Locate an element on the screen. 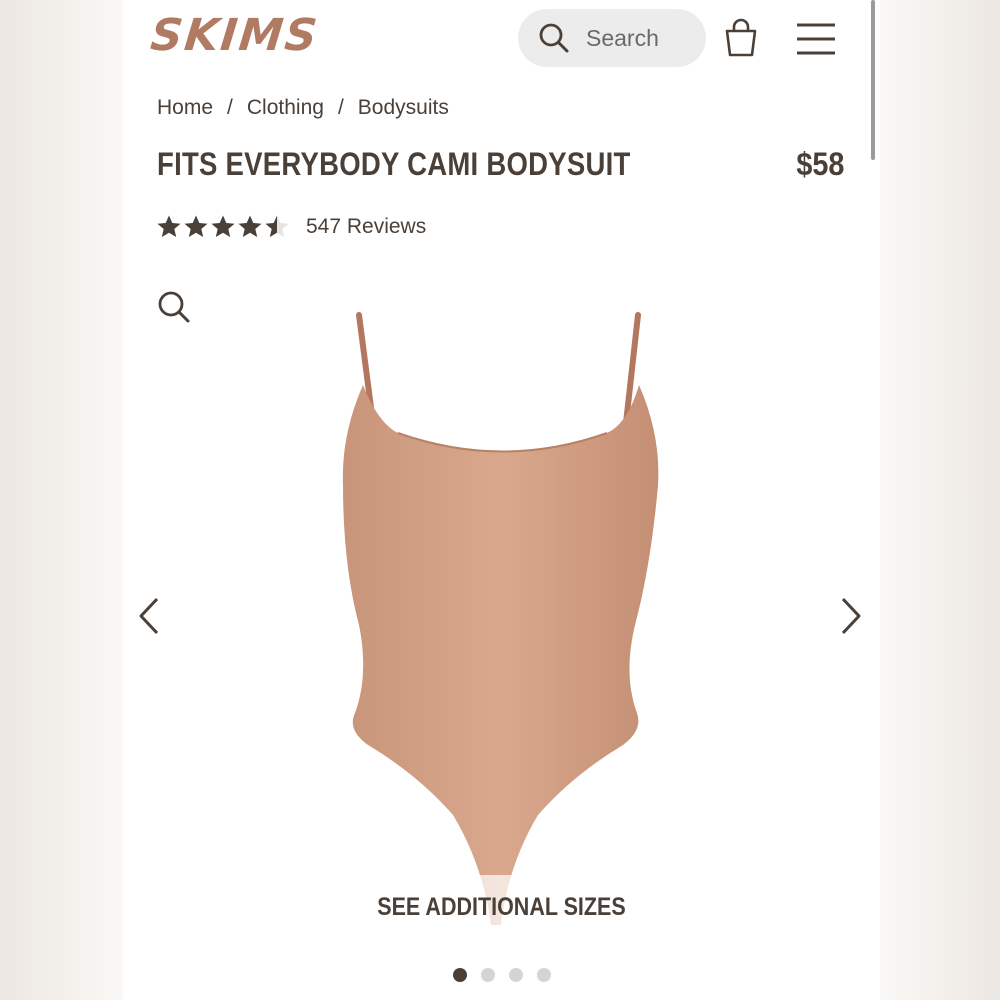 The image size is (1000, 1000). carousel-pagination is located at coordinates (501, 975).